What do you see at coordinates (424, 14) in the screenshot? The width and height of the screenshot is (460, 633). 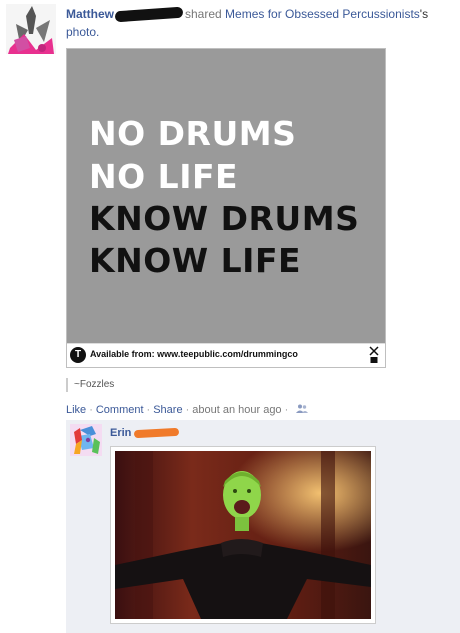 I see `possessive-text: 's` at bounding box center [424, 14].